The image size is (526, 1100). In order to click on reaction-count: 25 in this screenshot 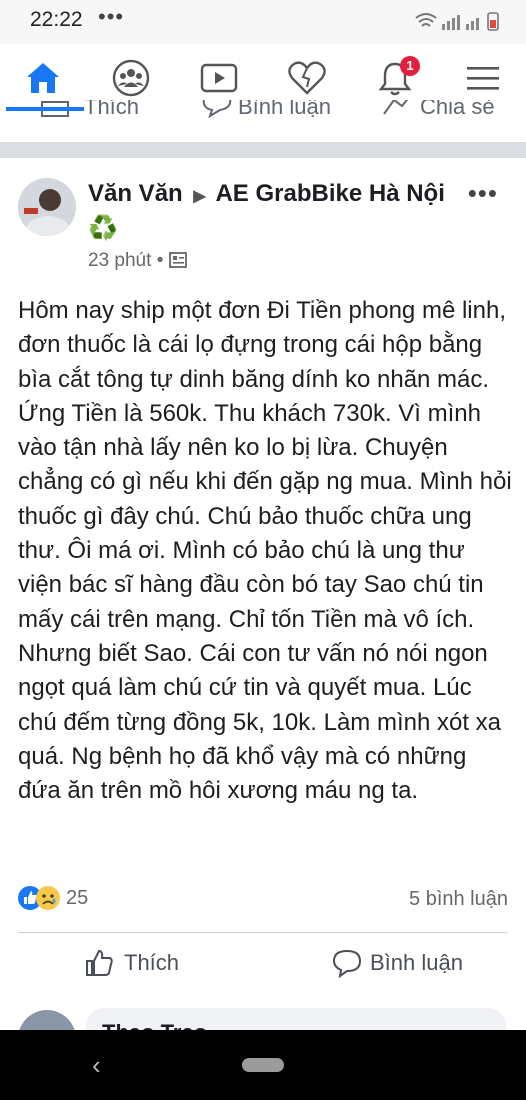, I will do `click(77, 897)`.